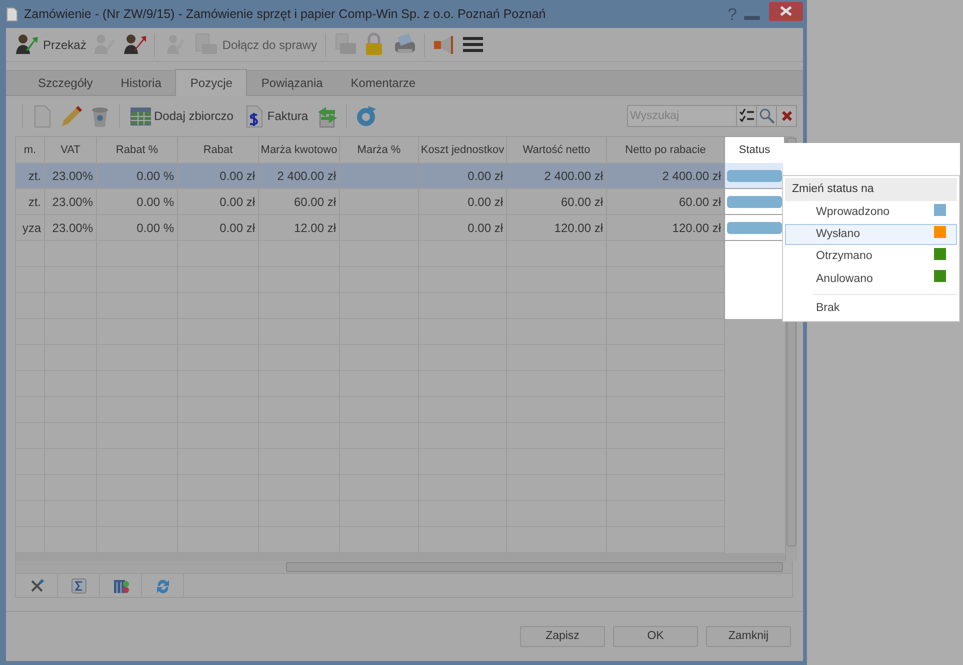  What do you see at coordinates (120, 586) in the screenshot?
I see `columns-icon` at bounding box center [120, 586].